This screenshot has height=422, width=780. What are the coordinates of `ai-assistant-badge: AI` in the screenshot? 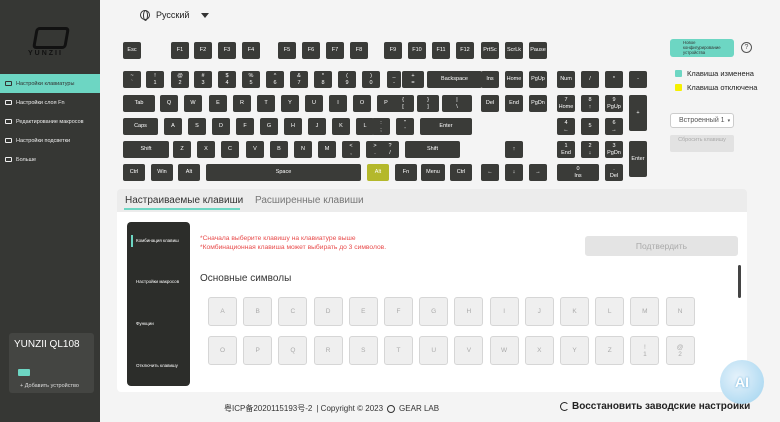 It's located at (742, 382).